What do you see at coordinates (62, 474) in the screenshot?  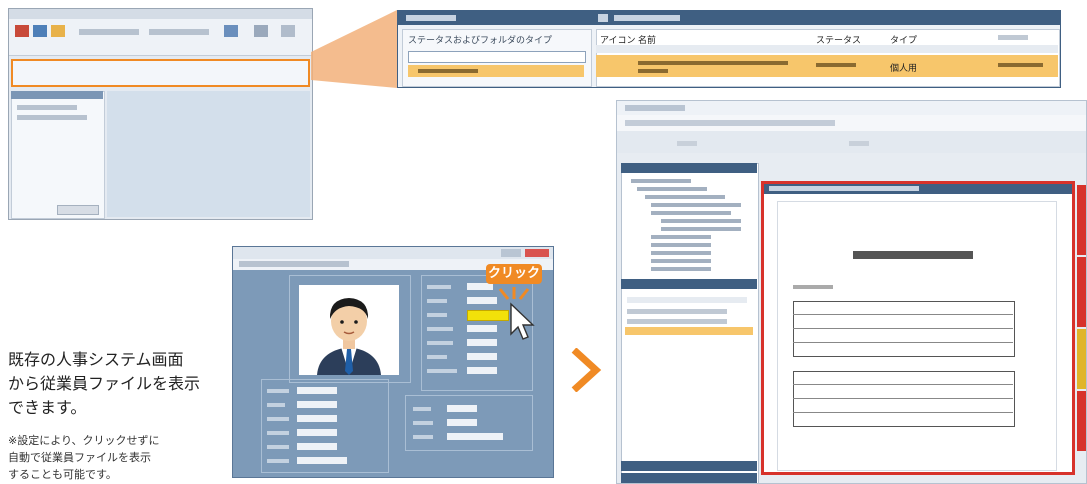 I see `note-line-3: することも可能です。` at bounding box center [62, 474].